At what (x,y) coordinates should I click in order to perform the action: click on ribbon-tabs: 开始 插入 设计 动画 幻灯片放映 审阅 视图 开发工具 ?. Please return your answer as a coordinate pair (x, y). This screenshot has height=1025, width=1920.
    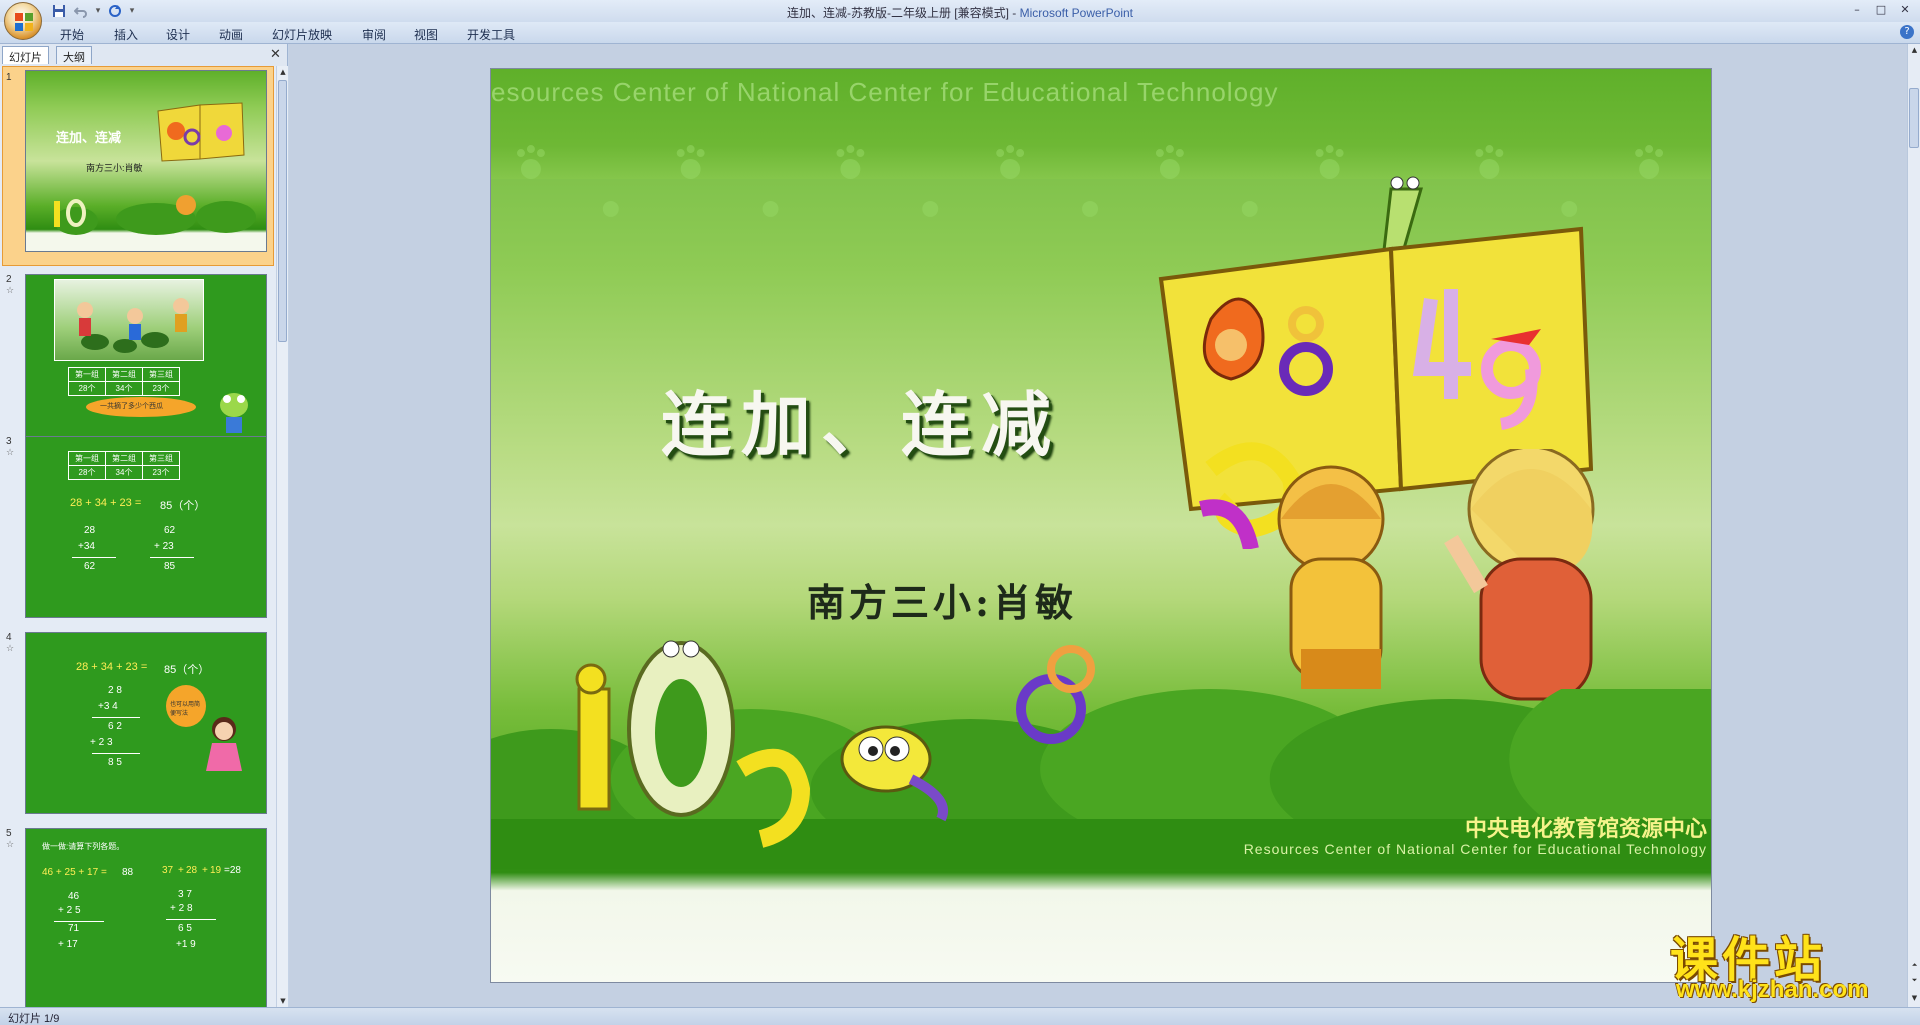
    Looking at the image, I should click on (960, 33).